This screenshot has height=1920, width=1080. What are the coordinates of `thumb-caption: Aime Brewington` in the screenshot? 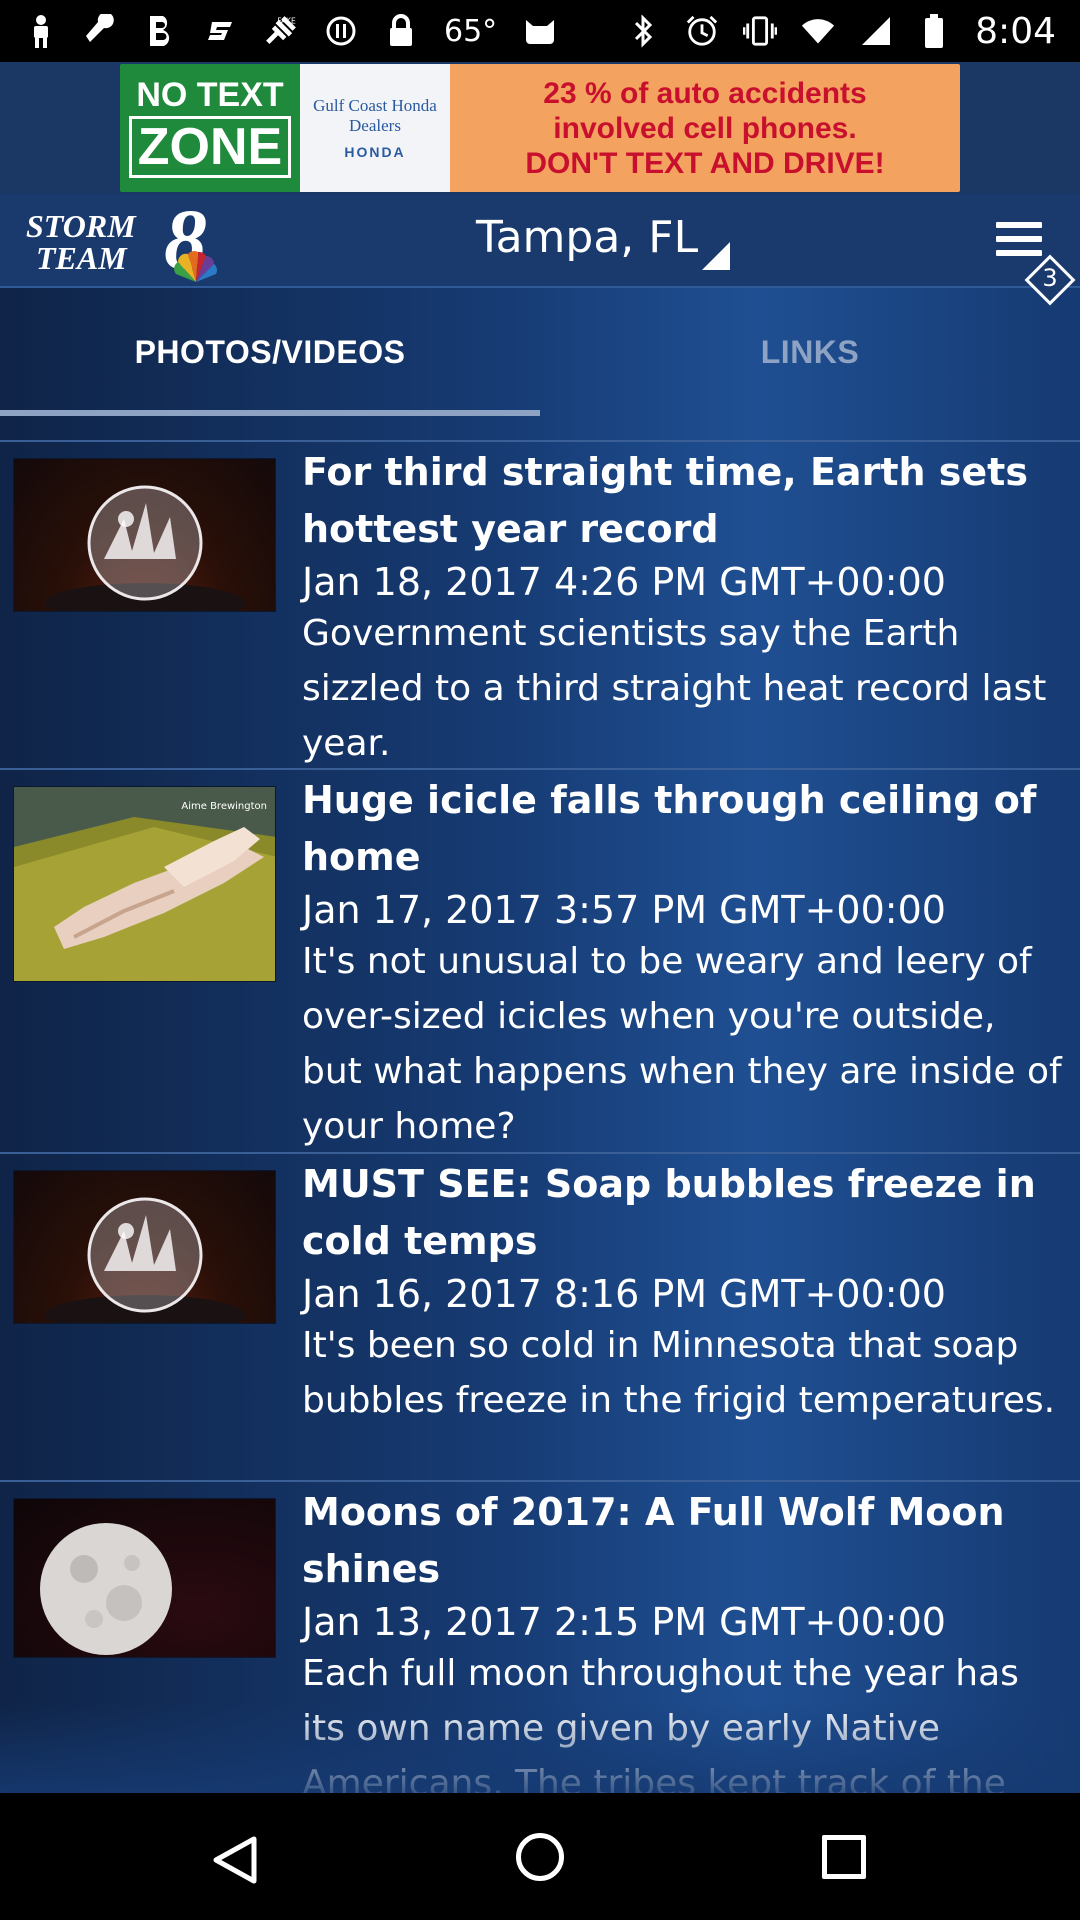 It's located at (224, 806).